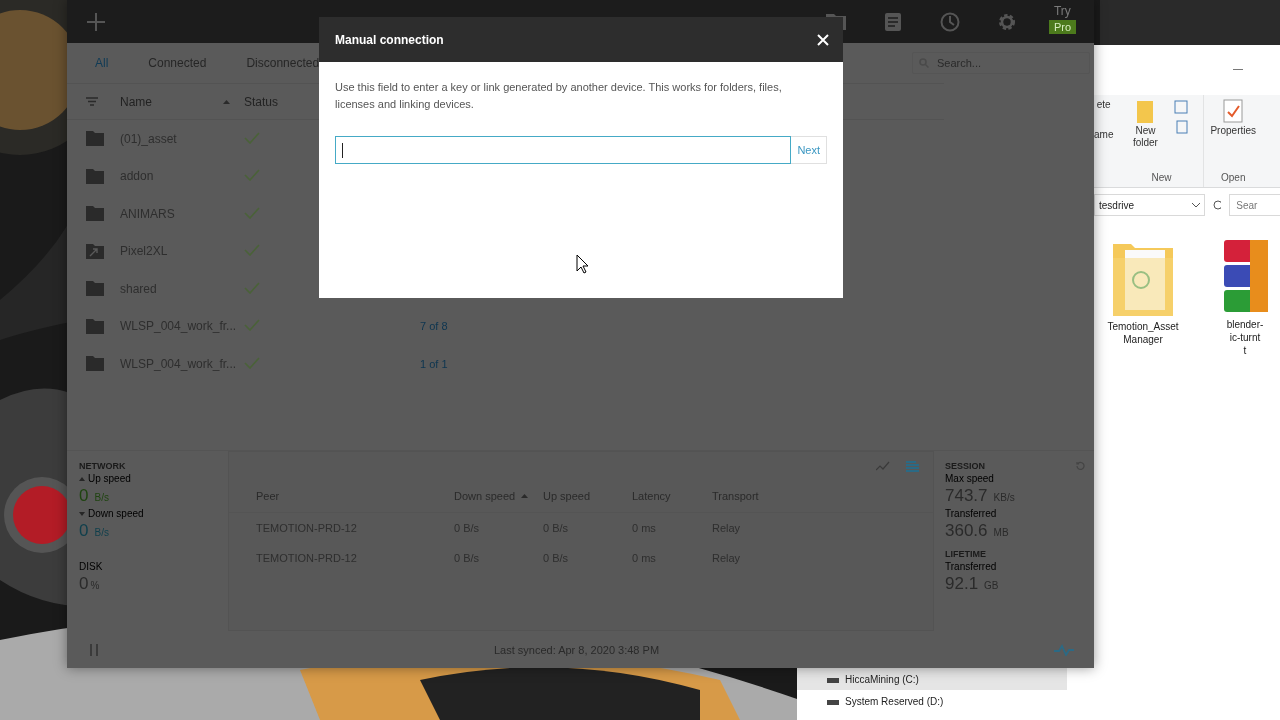  What do you see at coordinates (1143, 333) in the screenshot?
I see `file-label: Temotion_Asset Manager` at bounding box center [1143, 333].